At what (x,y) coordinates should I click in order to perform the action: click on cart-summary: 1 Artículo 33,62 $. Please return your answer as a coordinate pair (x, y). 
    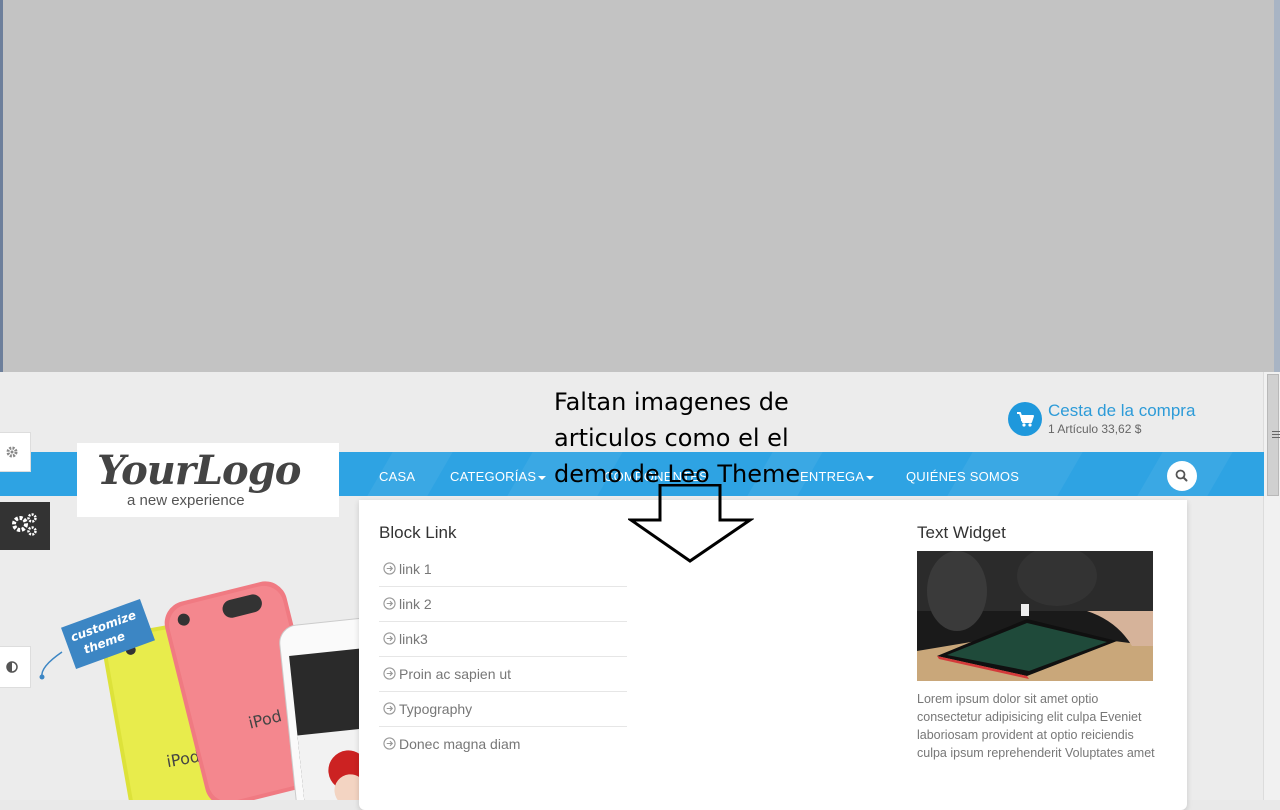
    Looking at the image, I should click on (1095, 429).